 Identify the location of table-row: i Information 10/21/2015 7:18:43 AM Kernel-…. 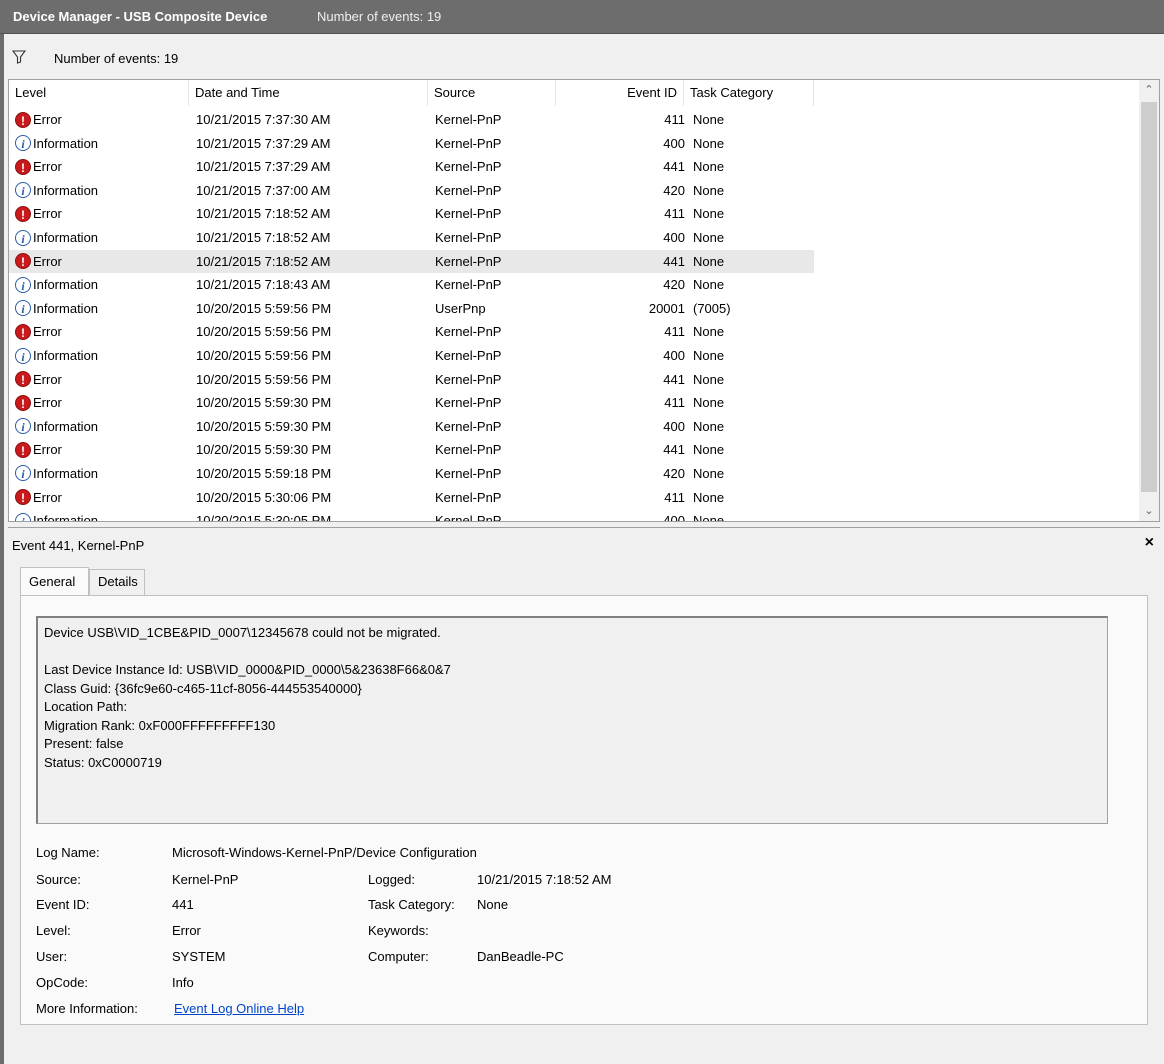
(574, 285).